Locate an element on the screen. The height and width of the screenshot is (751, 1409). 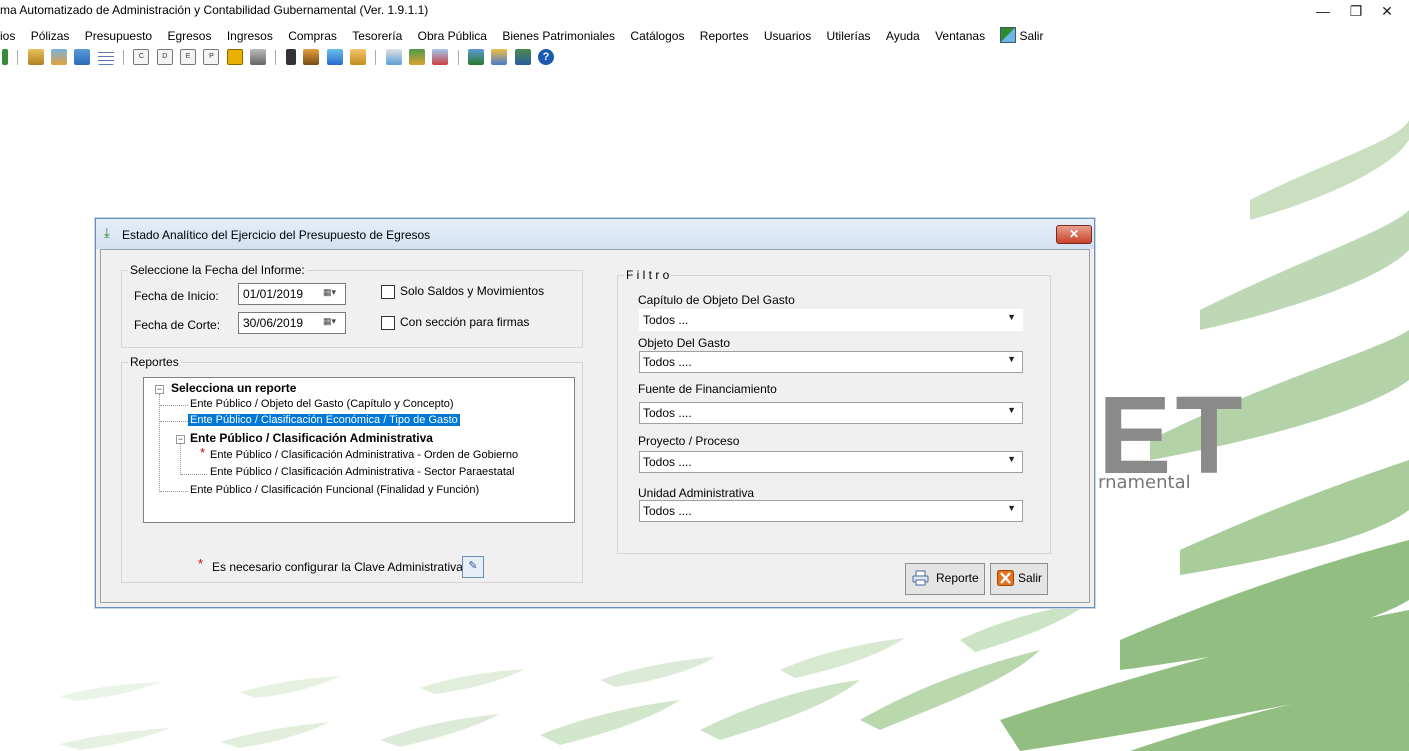
fuente-select: Todos .... ▼ is located at coordinates (831, 413).